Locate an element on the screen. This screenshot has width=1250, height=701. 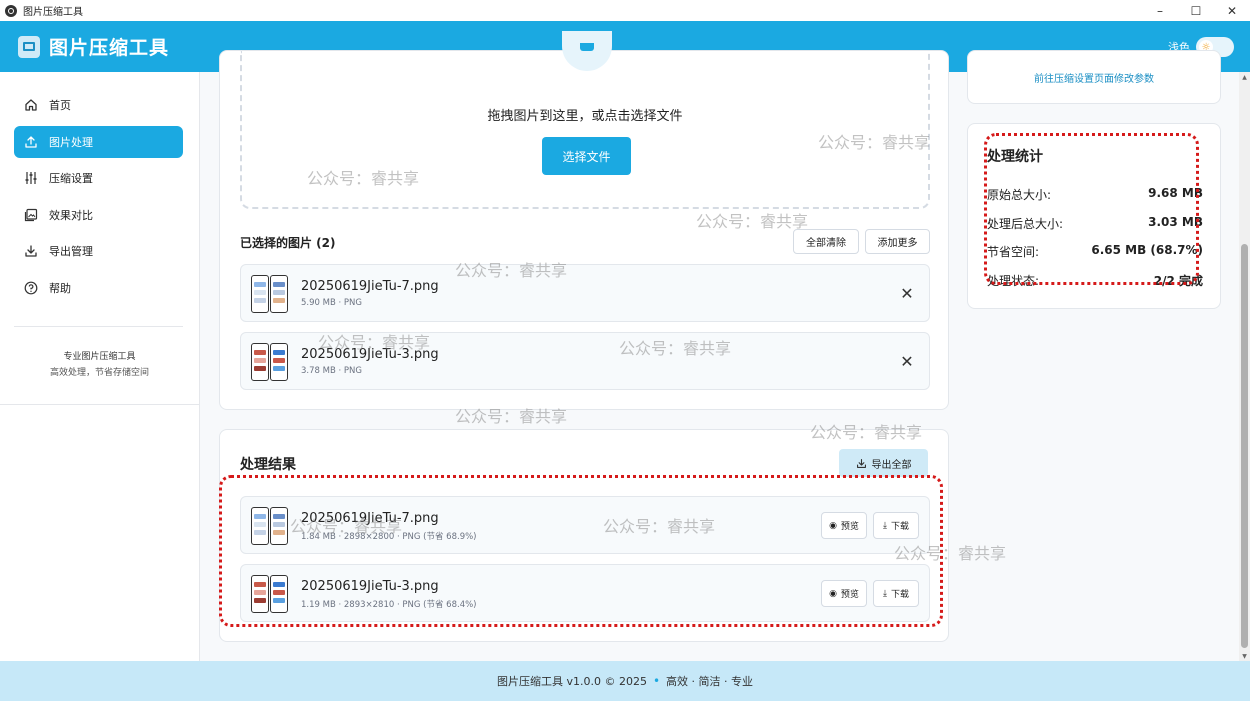
window-controls: – ☐ ✕ is located at coordinates (1196, 10).